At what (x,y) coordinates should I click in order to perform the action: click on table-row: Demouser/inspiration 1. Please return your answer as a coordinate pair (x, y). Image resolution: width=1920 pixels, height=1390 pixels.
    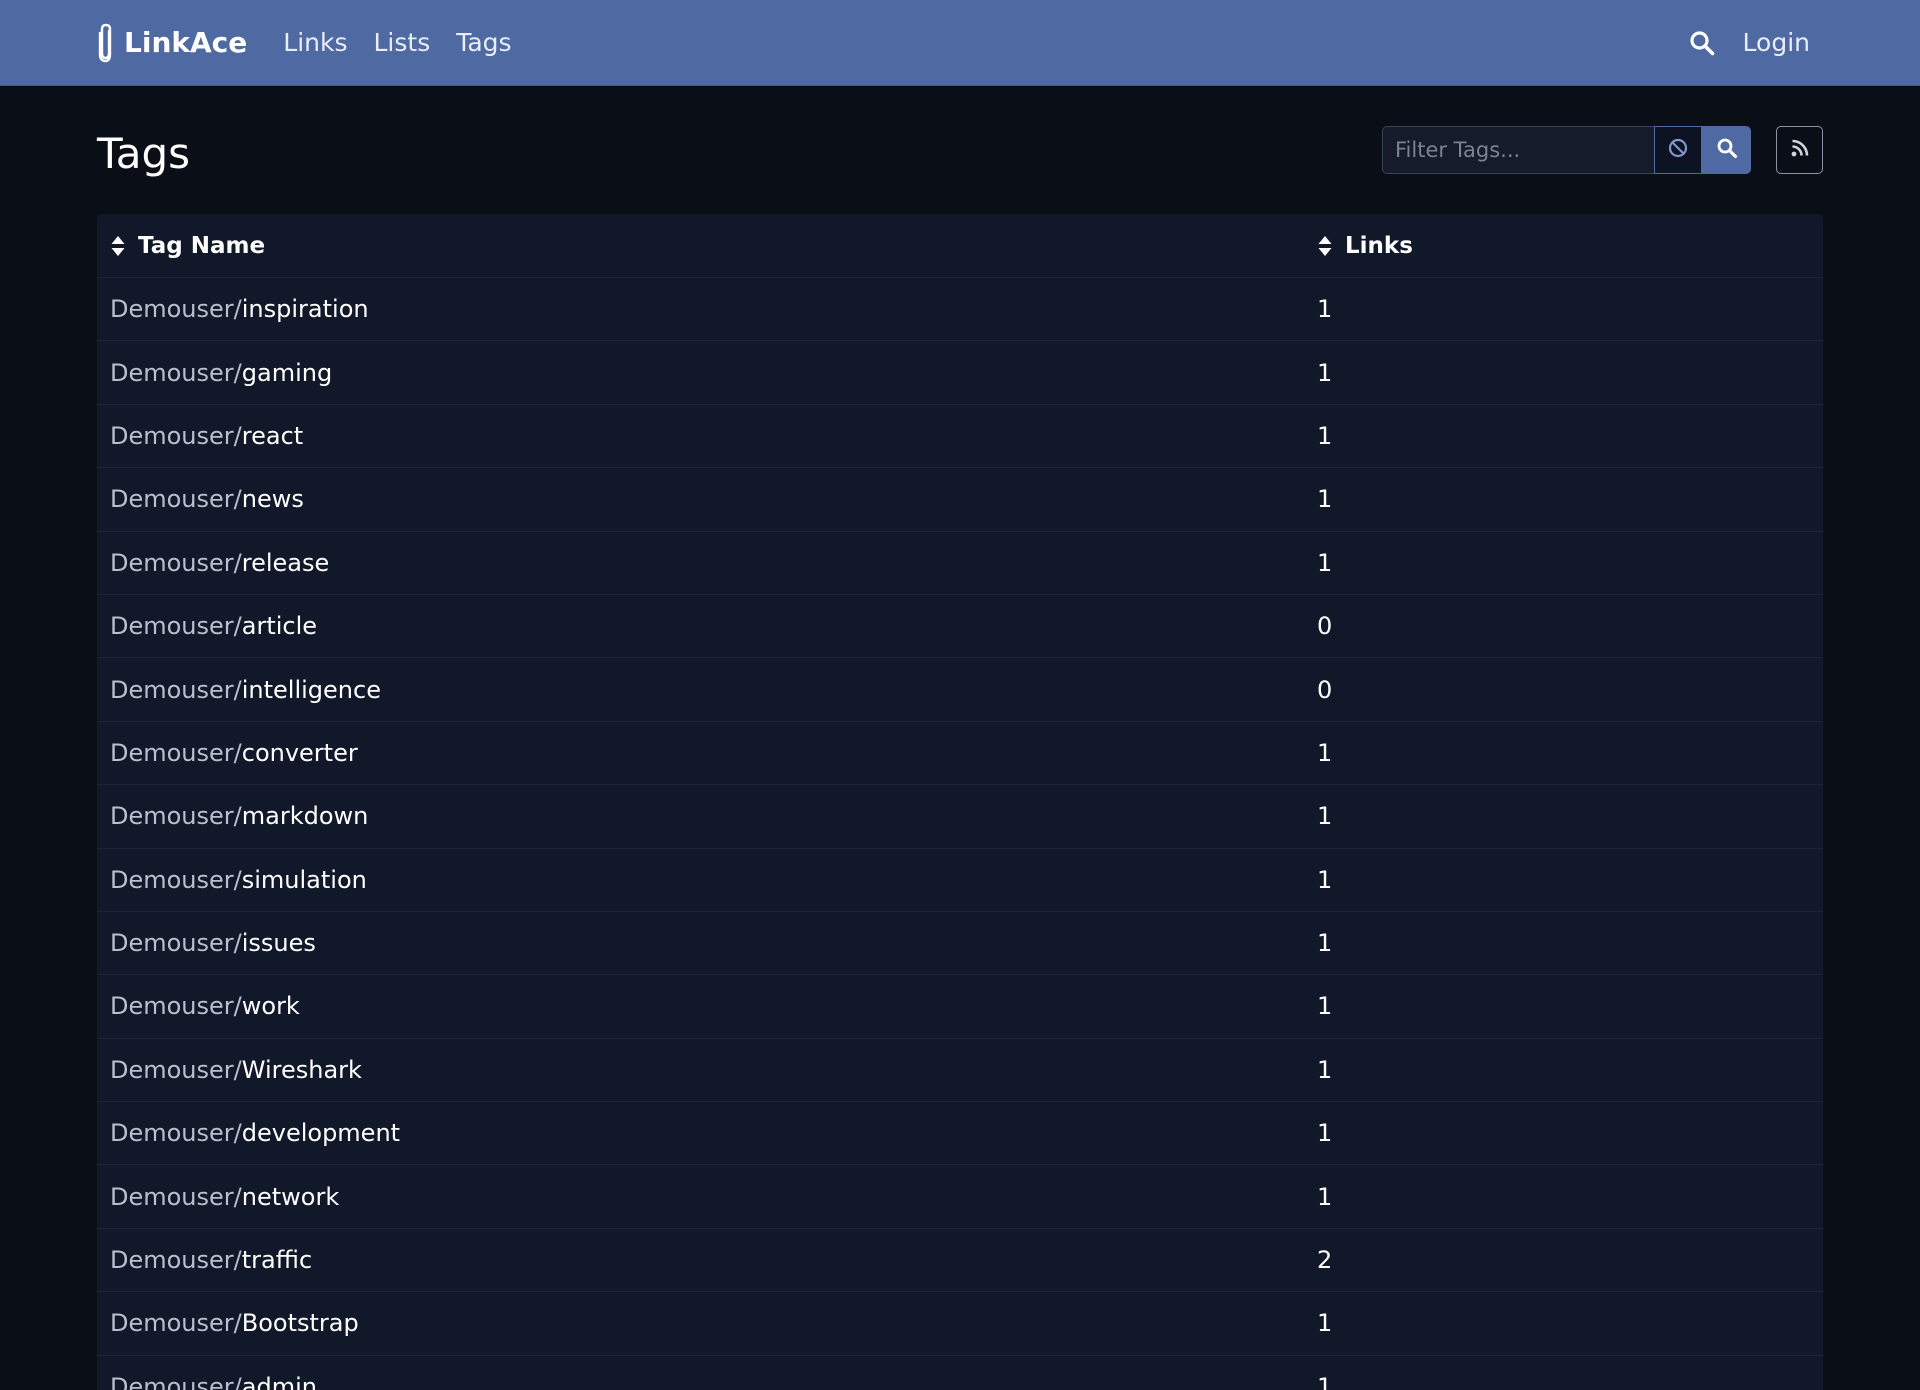
    Looking at the image, I should click on (960, 310).